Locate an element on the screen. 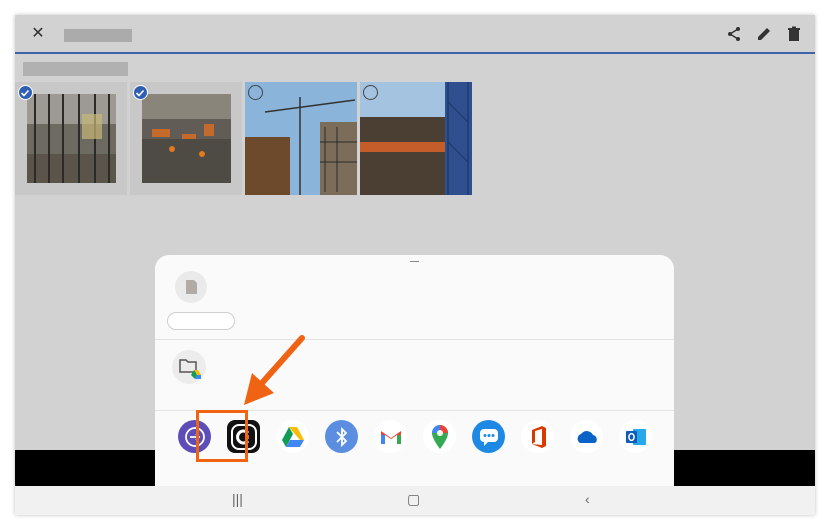 This screenshot has width=830, height=530. gmail-icon is located at coordinates (390, 437).